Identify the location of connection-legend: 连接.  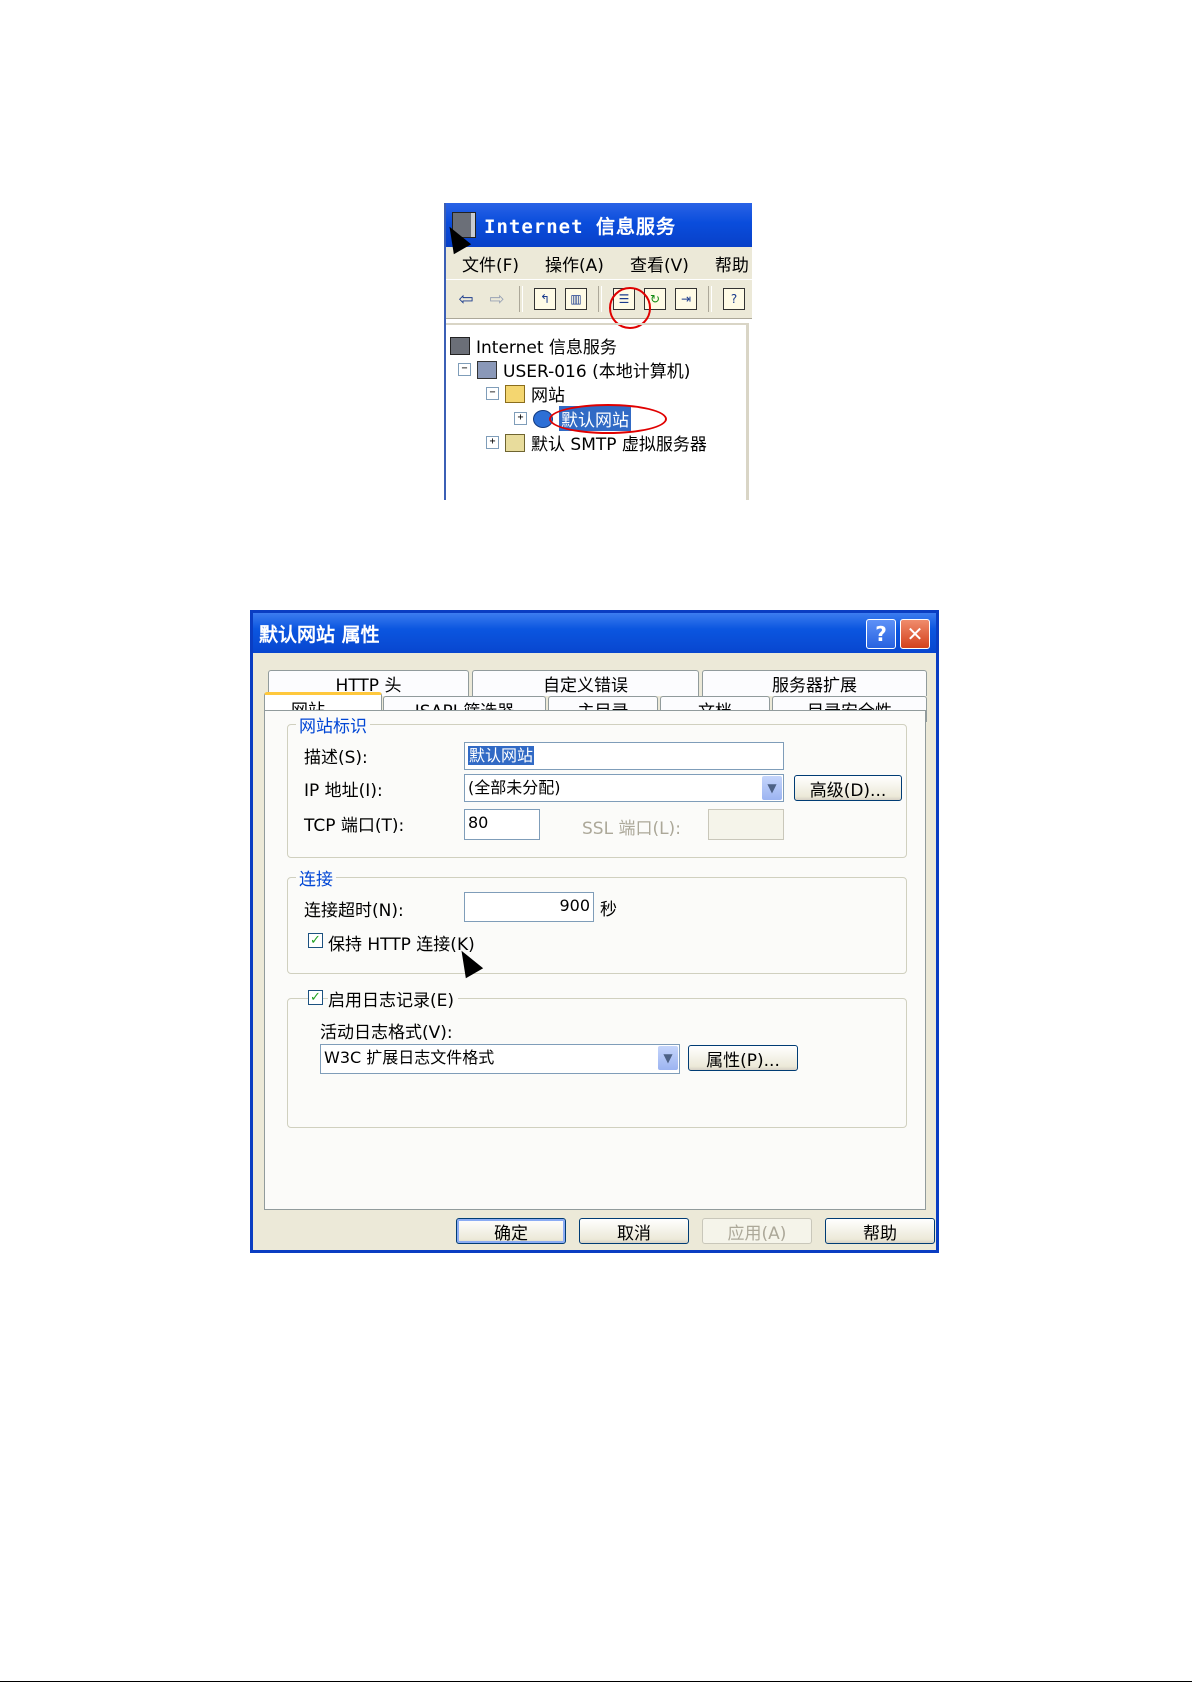
(316, 877).